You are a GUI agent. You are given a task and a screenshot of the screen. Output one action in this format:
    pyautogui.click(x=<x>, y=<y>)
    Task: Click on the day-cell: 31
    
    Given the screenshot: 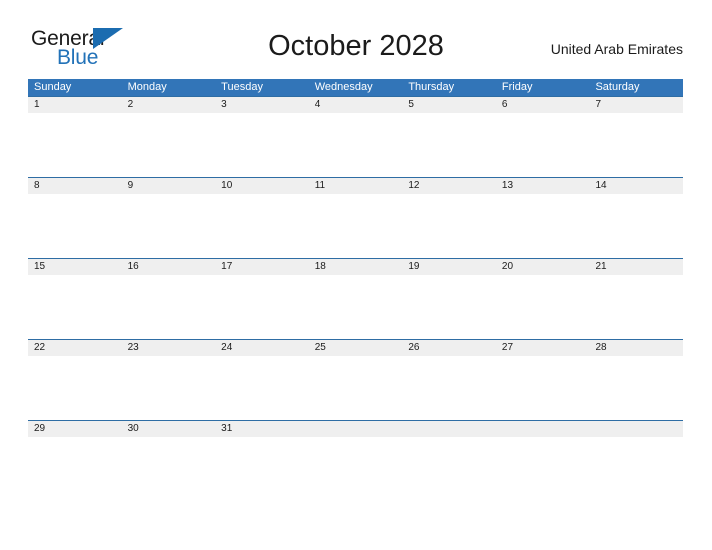 What is the action you would take?
    pyautogui.click(x=262, y=429)
    